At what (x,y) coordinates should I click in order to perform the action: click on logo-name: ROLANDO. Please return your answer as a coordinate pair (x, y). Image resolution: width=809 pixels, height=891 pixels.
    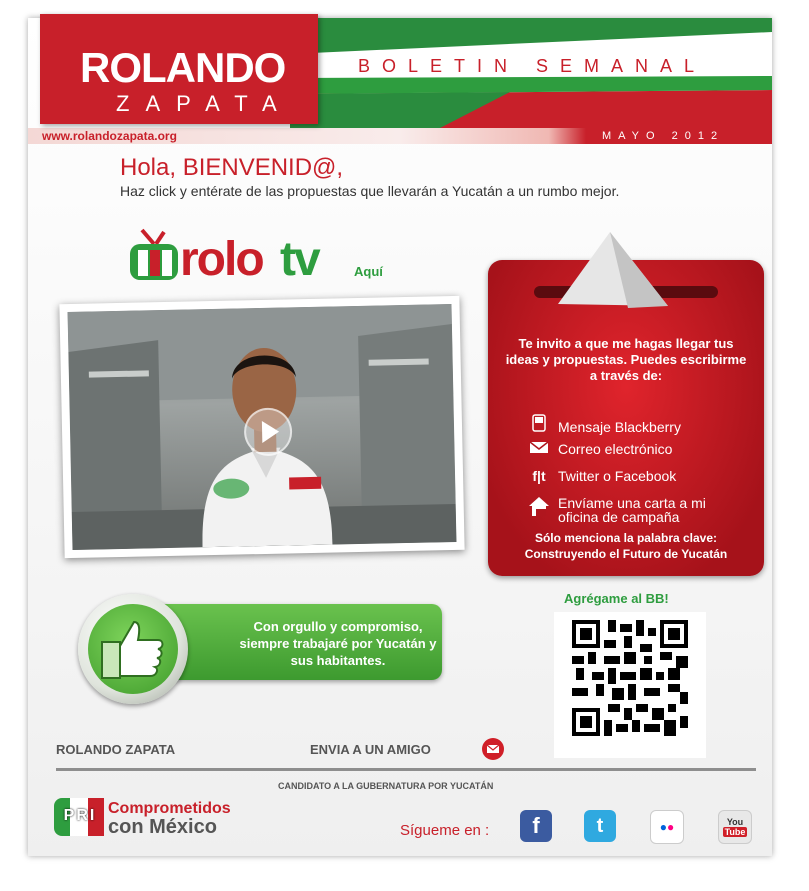
    Looking at the image, I should click on (183, 67).